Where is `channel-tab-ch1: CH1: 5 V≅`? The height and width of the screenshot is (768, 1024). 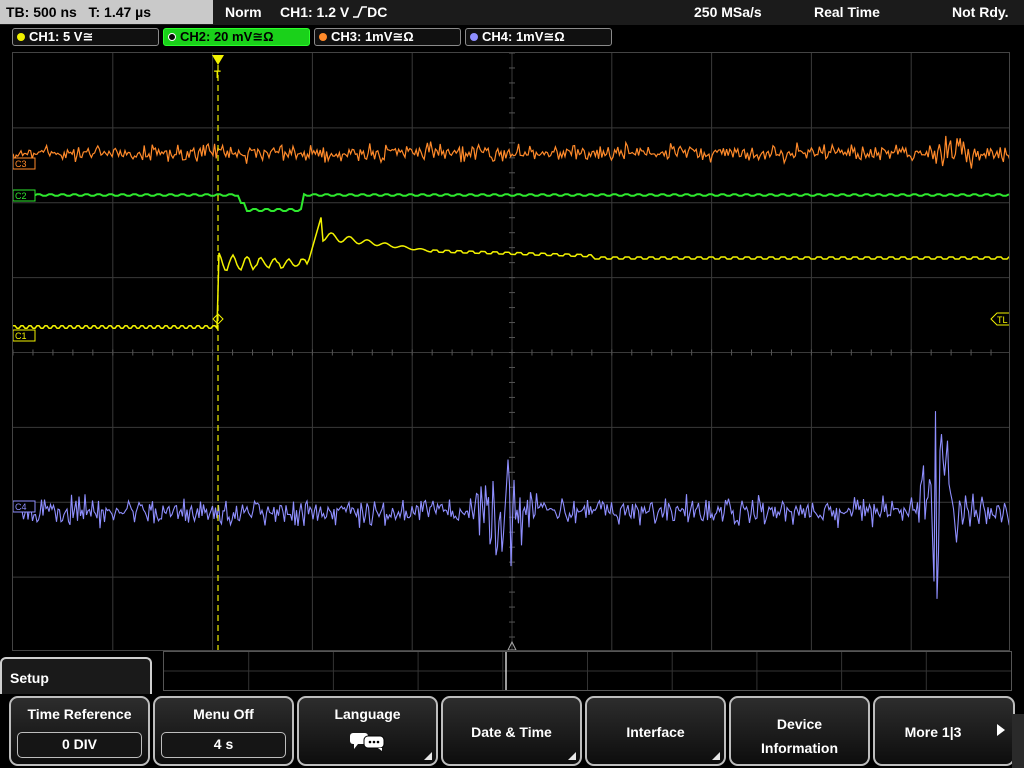 channel-tab-ch1: CH1: 5 V≅ is located at coordinates (85, 37).